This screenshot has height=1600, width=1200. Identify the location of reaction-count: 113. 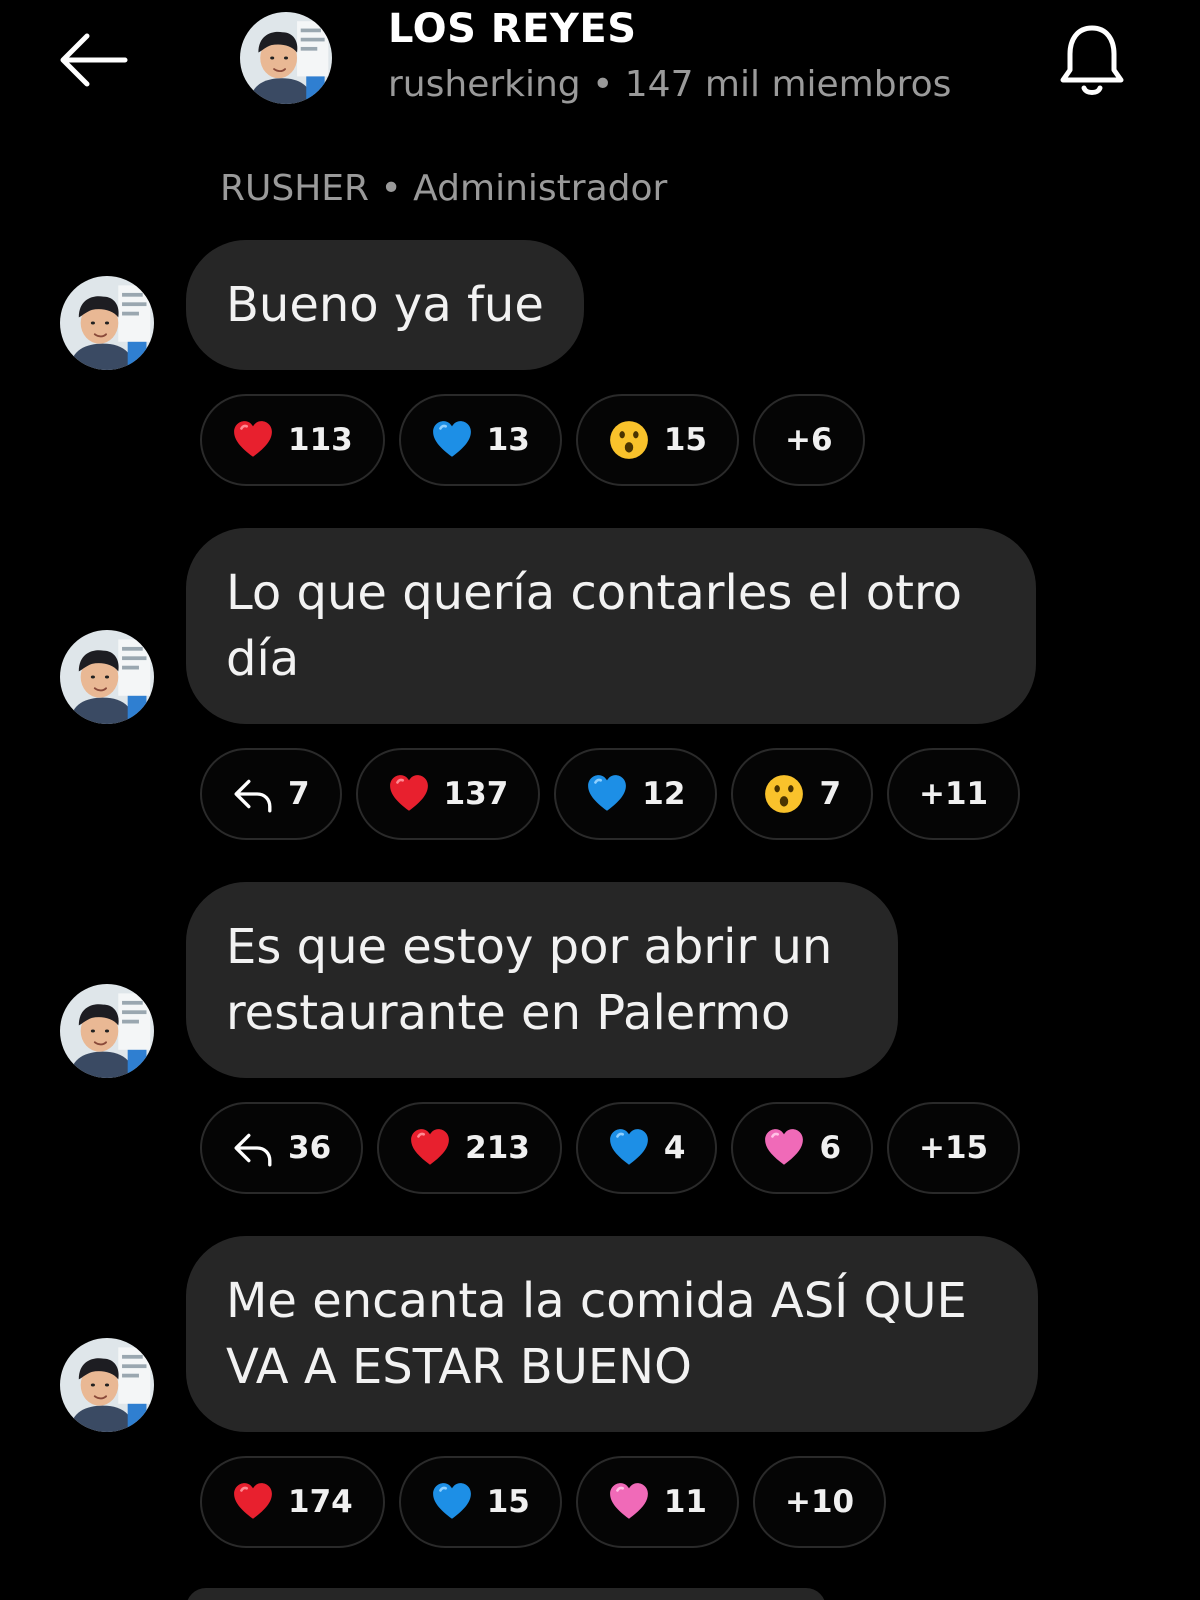
(320, 440).